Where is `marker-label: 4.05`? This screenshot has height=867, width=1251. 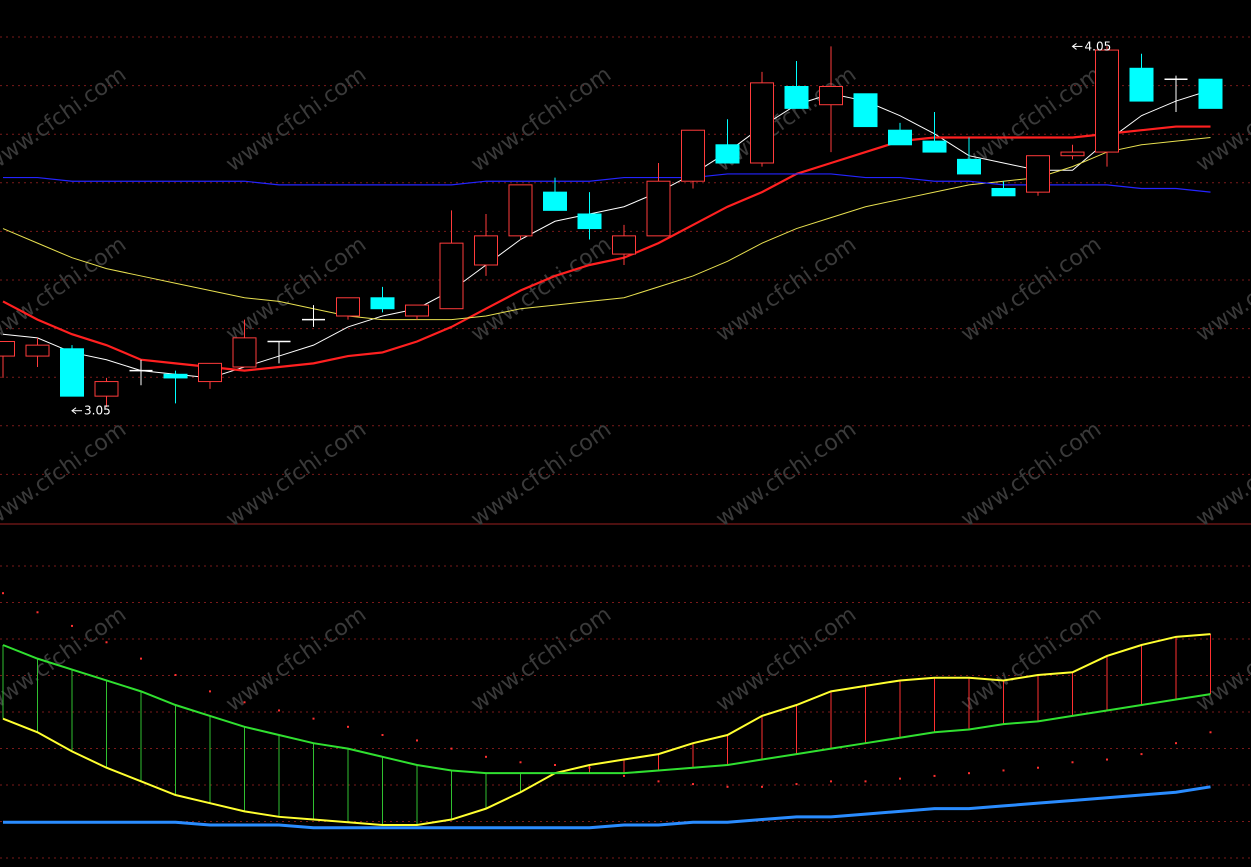
marker-label: 4.05 is located at coordinates (1098, 46).